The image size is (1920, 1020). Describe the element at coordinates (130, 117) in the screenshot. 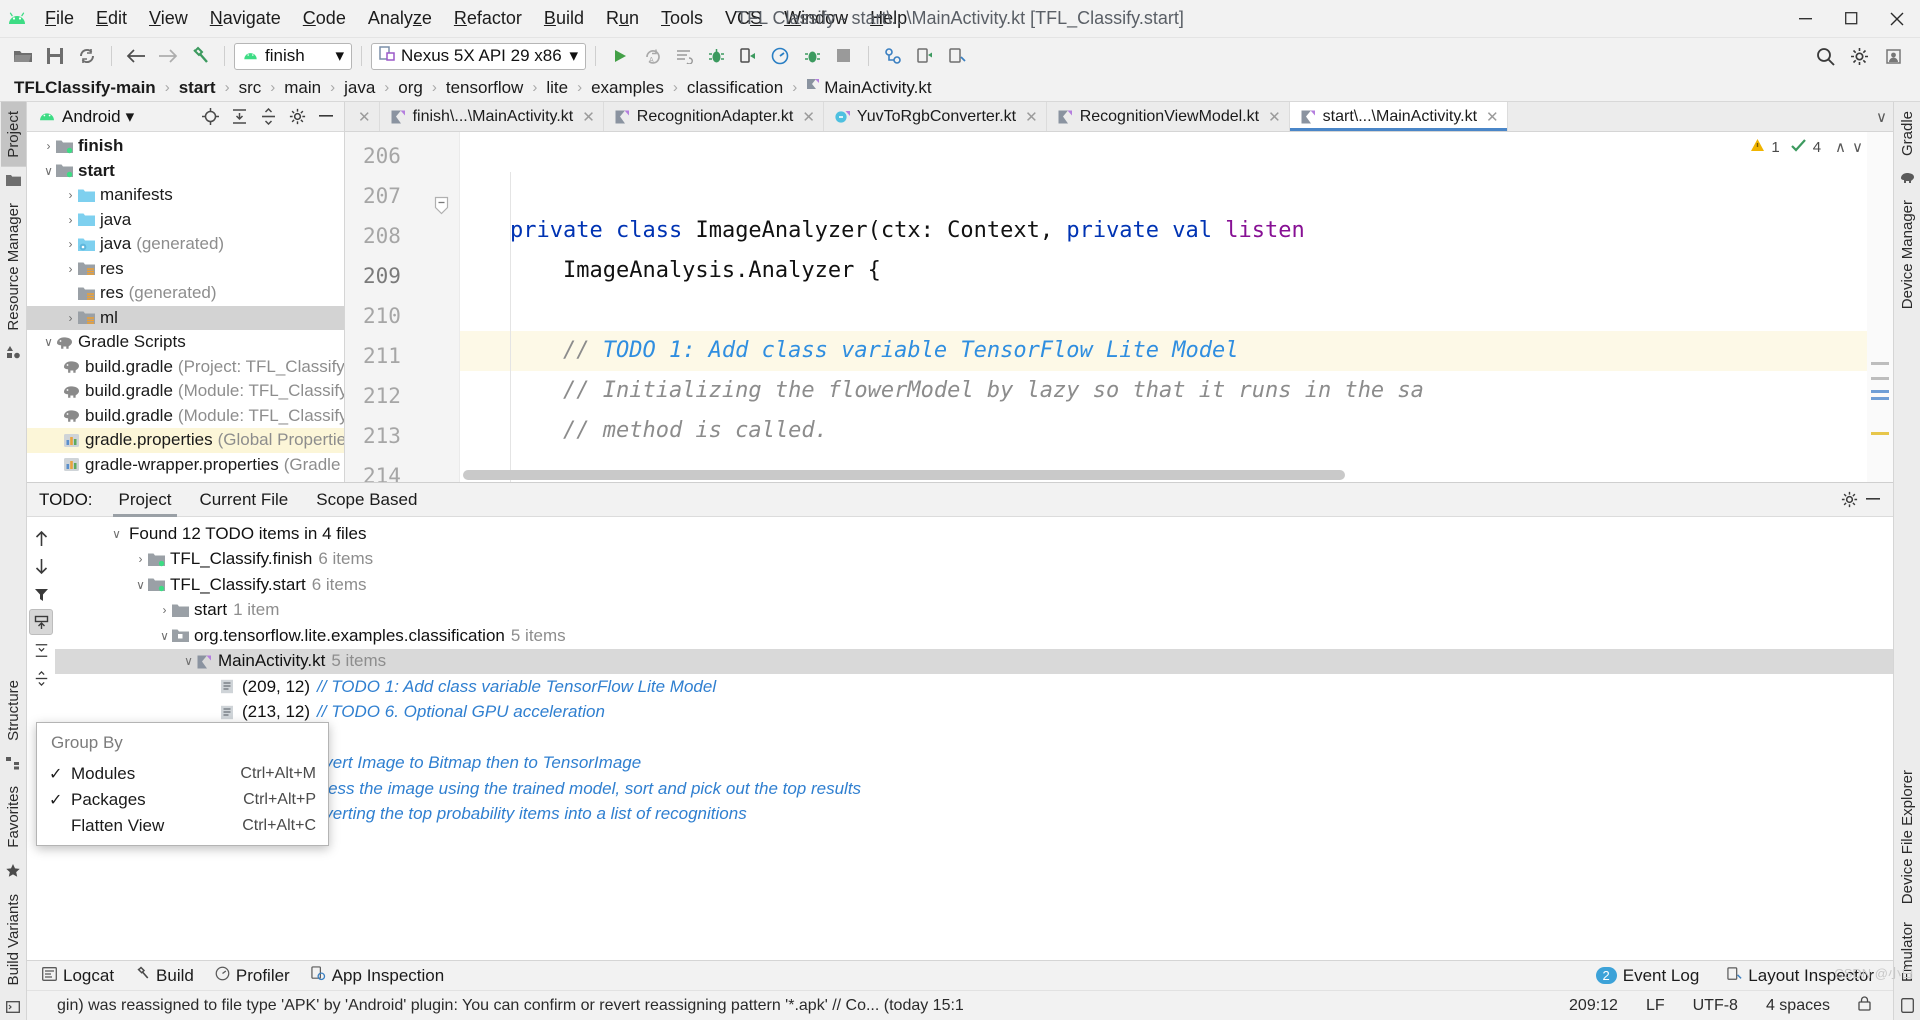

I see `chevron-down-icon: ▾` at that location.